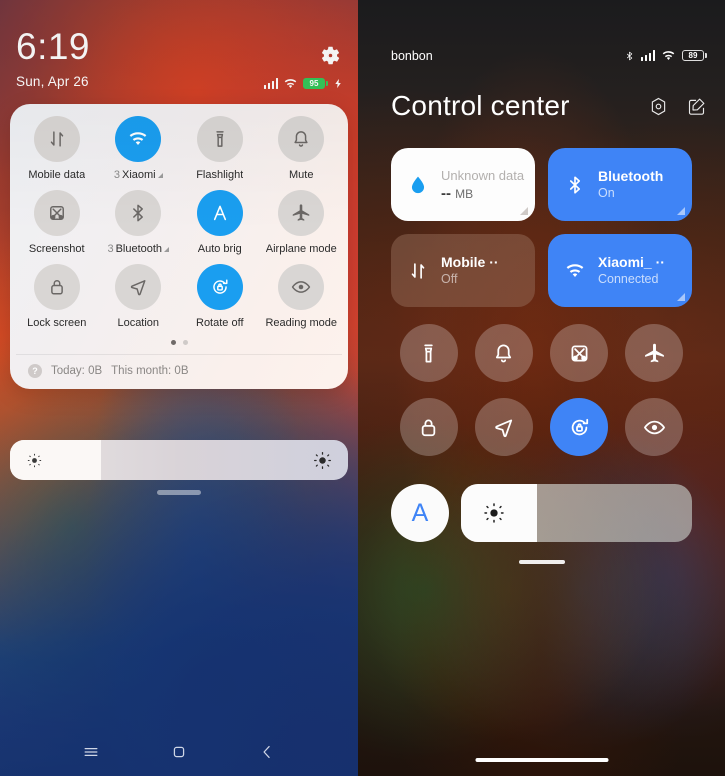  I want to click on qs-tile-text: Mobile data, so click(57, 175).